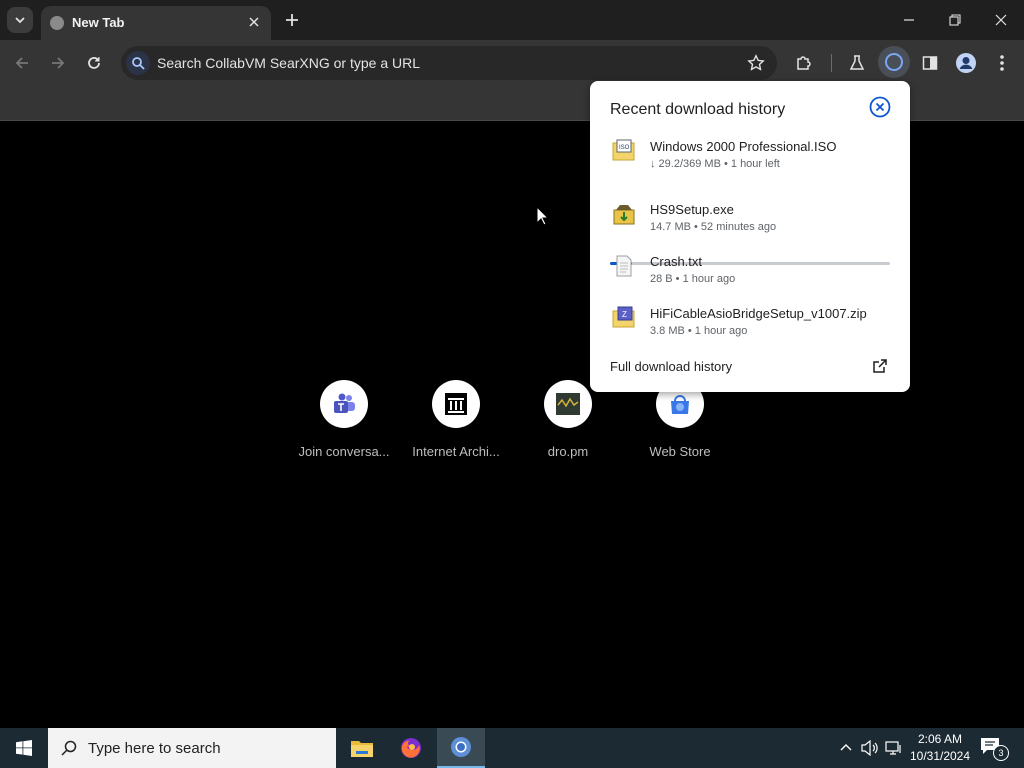 Image resolution: width=1024 pixels, height=768 pixels. I want to click on action-center-button: 3, so click(994, 749).